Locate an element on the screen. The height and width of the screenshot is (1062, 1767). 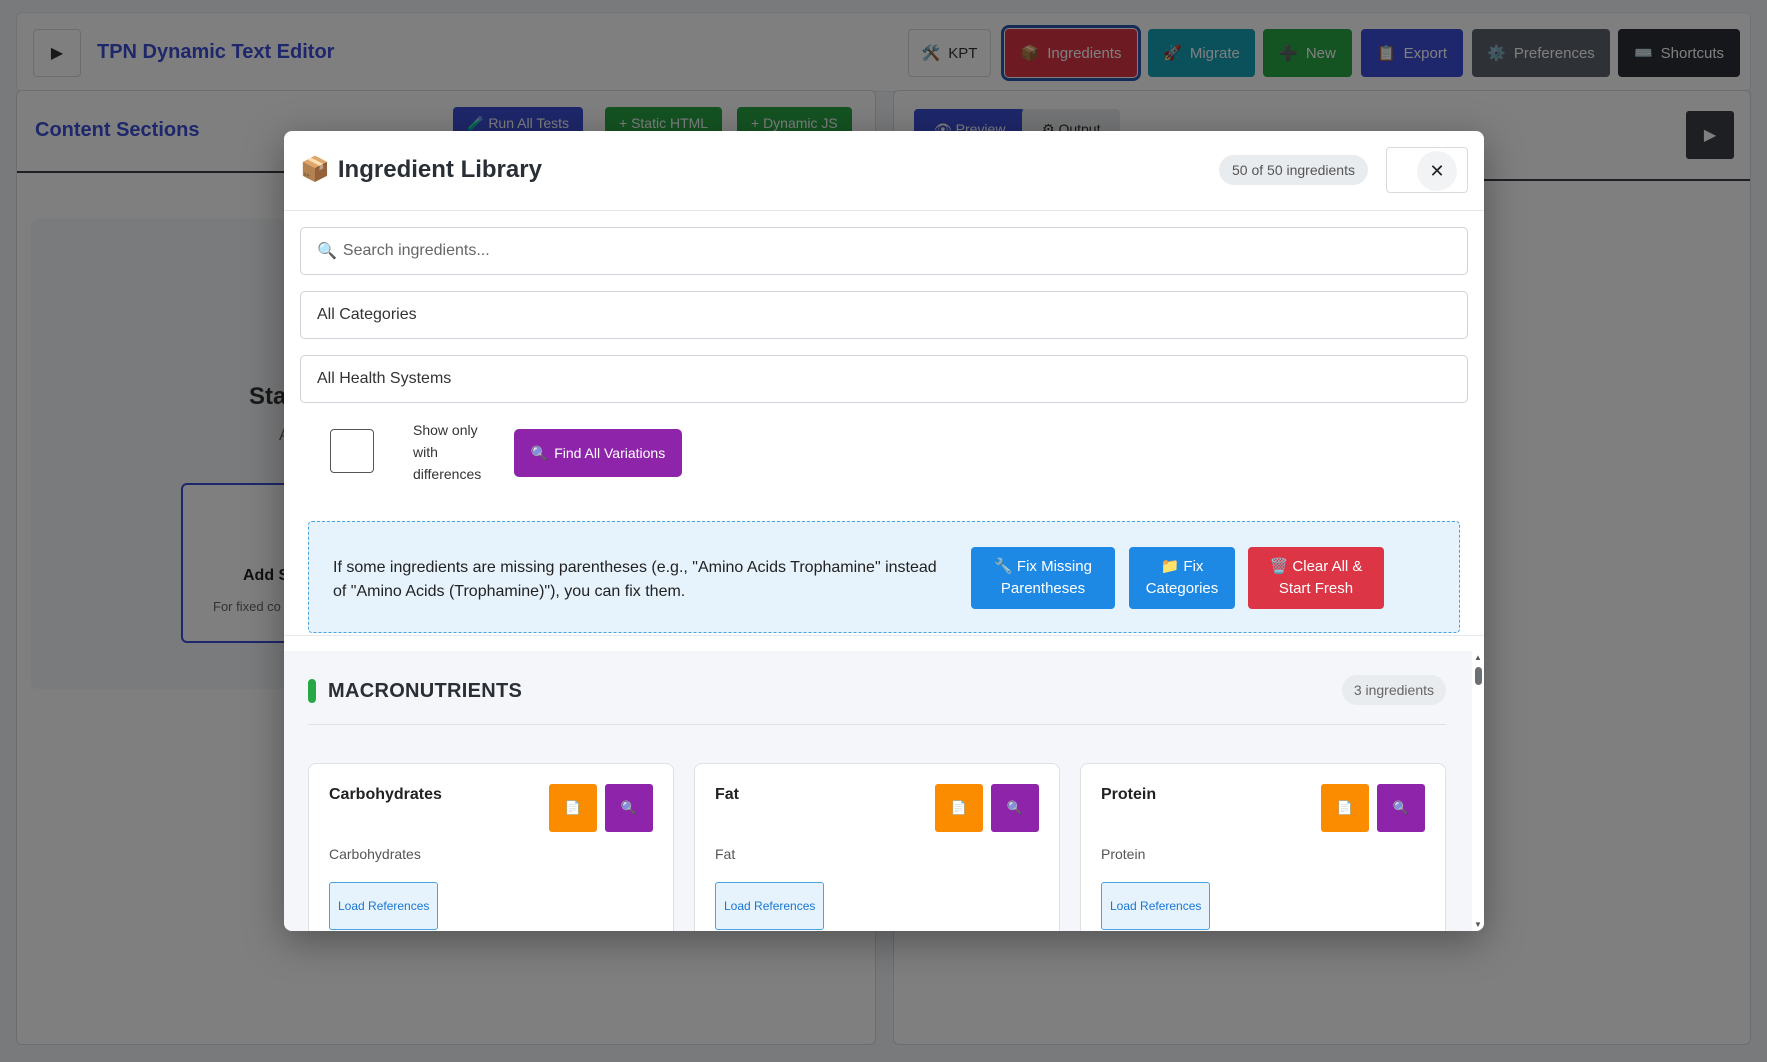
scroll-thumb is located at coordinates (1478, 676).